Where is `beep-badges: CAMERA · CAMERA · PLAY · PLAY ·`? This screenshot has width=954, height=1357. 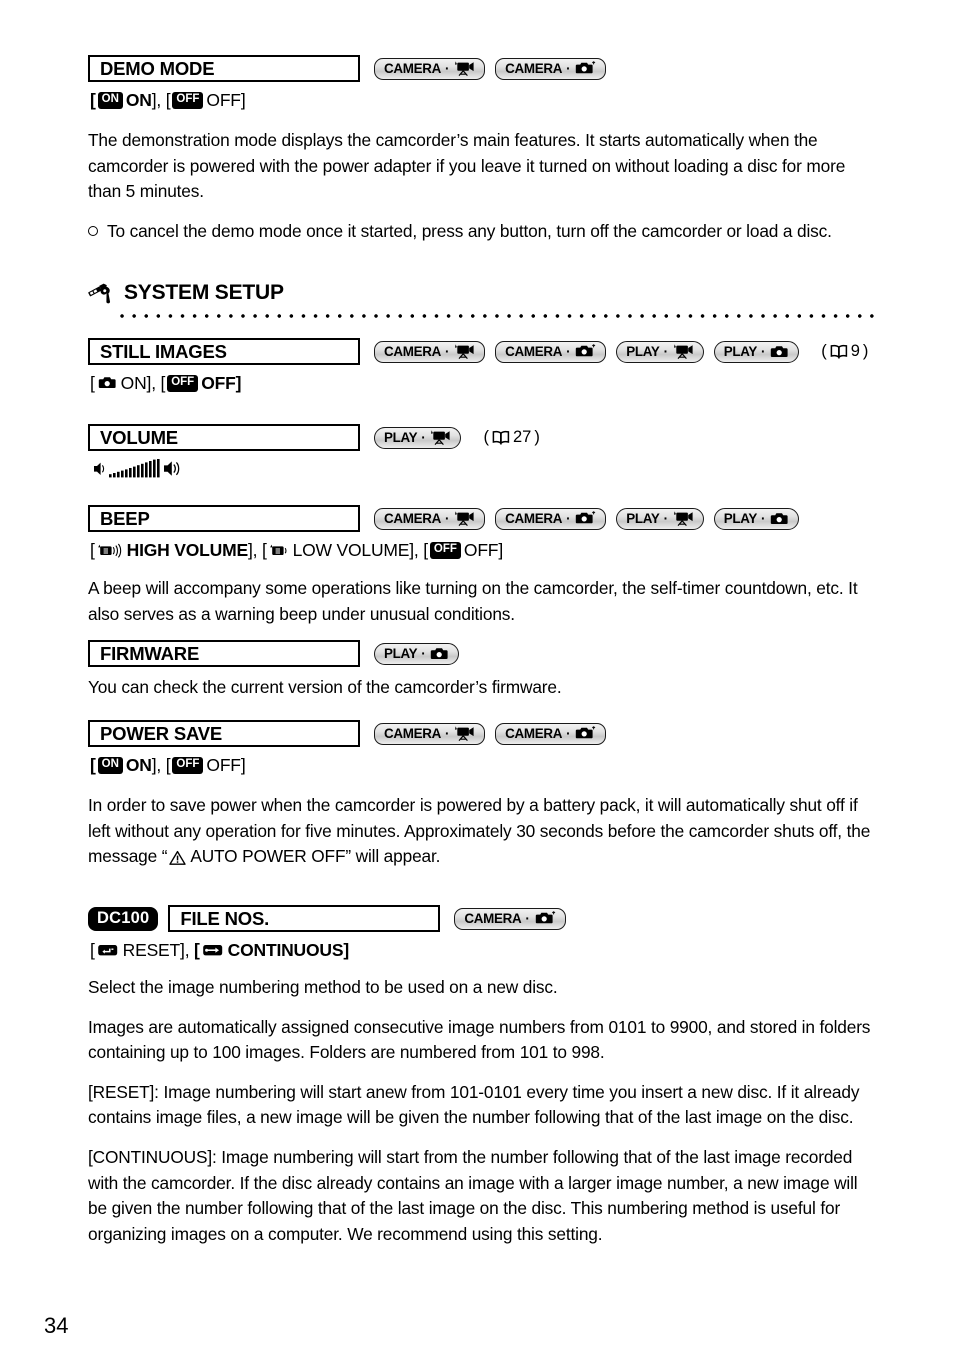 beep-badges: CAMERA · CAMERA · PLAY · PLAY · is located at coordinates (587, 518).